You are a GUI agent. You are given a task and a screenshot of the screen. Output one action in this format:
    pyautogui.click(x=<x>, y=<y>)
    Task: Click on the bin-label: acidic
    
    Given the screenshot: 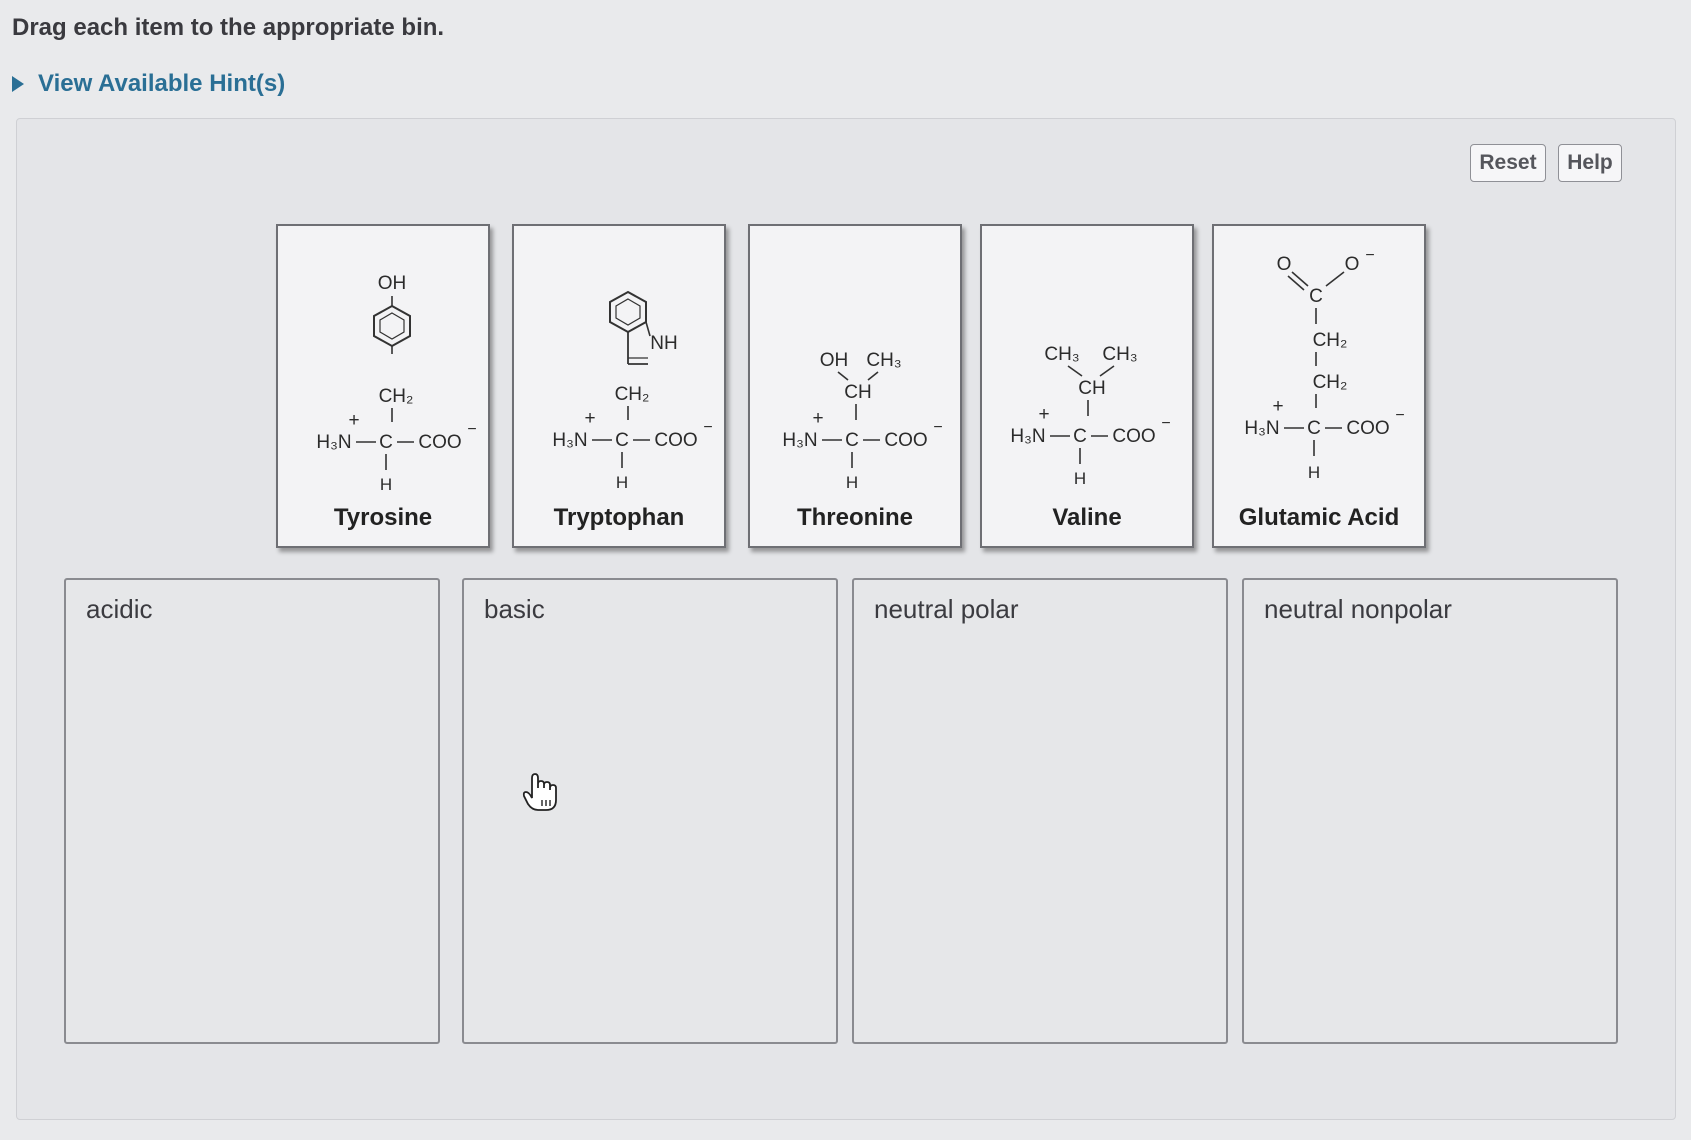 What is the action you would take?
    pyautogui.click(x=119, y=609)
    